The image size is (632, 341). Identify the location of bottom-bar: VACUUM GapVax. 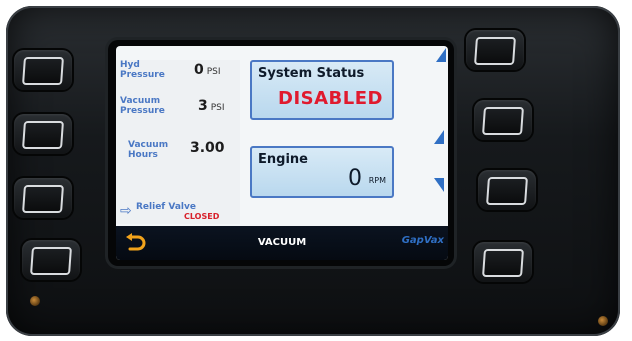
(282, 243).